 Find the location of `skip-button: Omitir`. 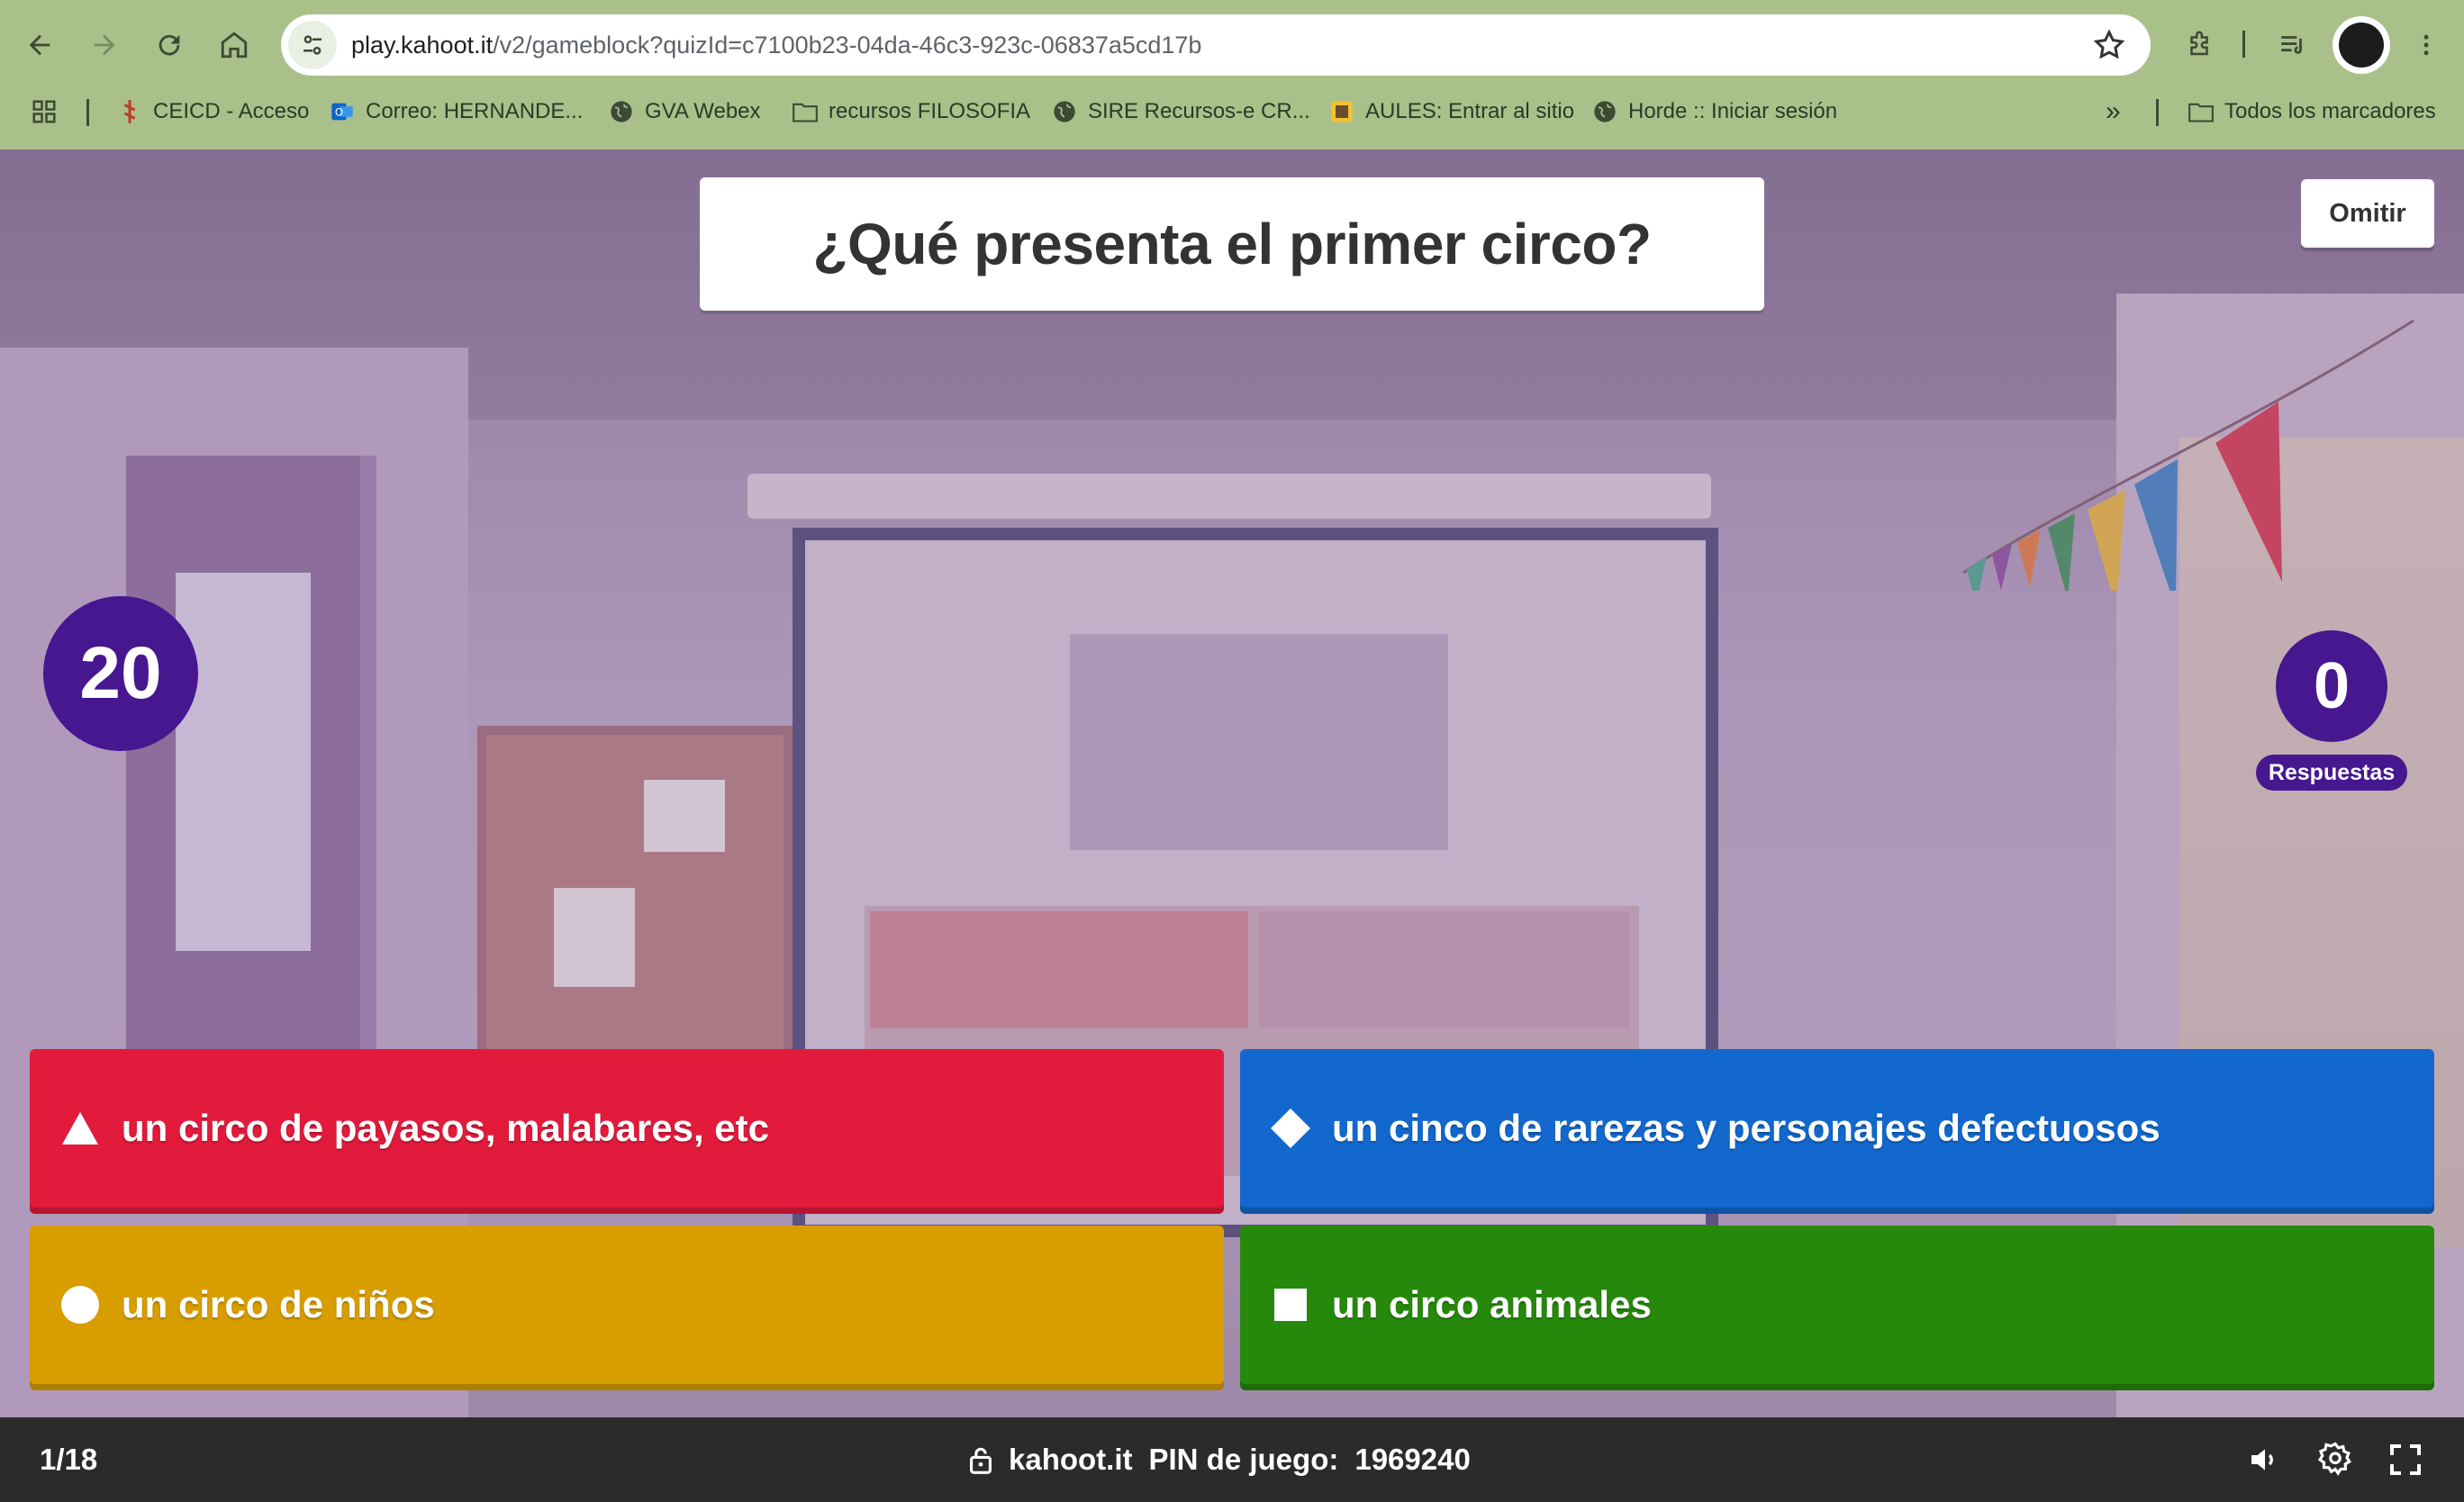

skip-button: Omitir is located at coordinates (2367, 213).